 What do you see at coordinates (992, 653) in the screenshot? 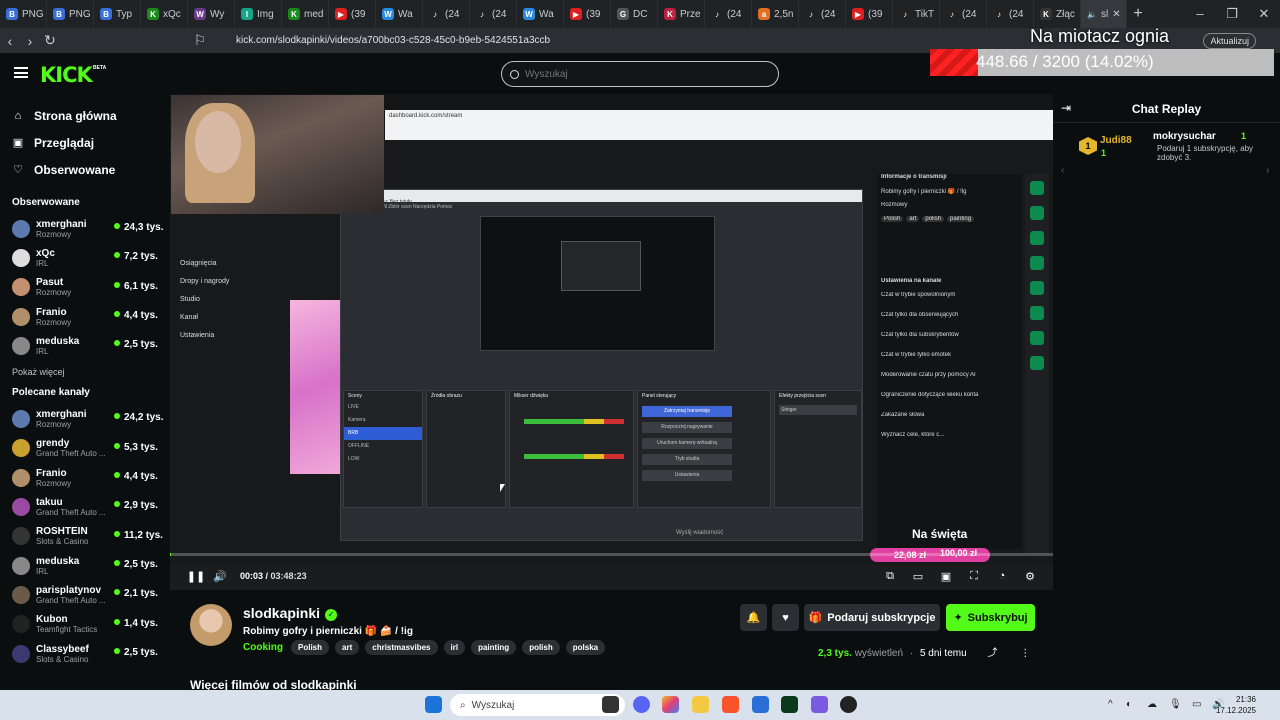
I see `share-icon: ⤴` at bounding box center [992, 653].